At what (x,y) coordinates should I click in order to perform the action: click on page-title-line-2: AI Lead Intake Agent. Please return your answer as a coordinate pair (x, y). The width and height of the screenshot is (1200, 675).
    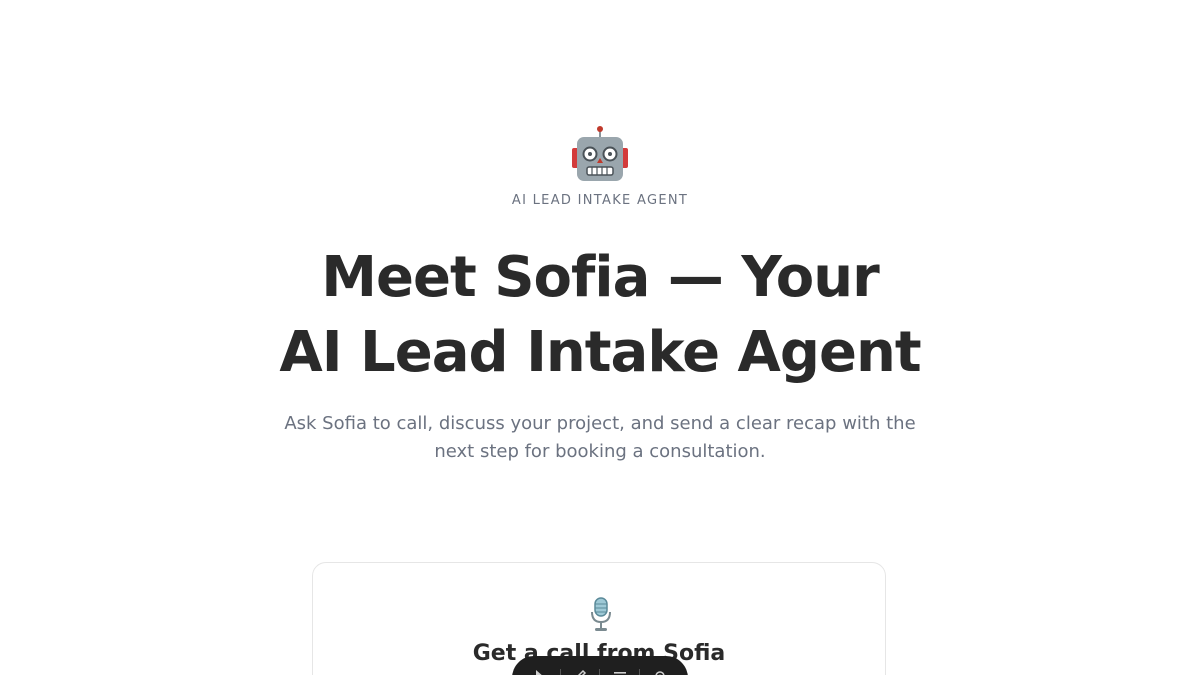
    Looking at the image, I should click on (600, 352).